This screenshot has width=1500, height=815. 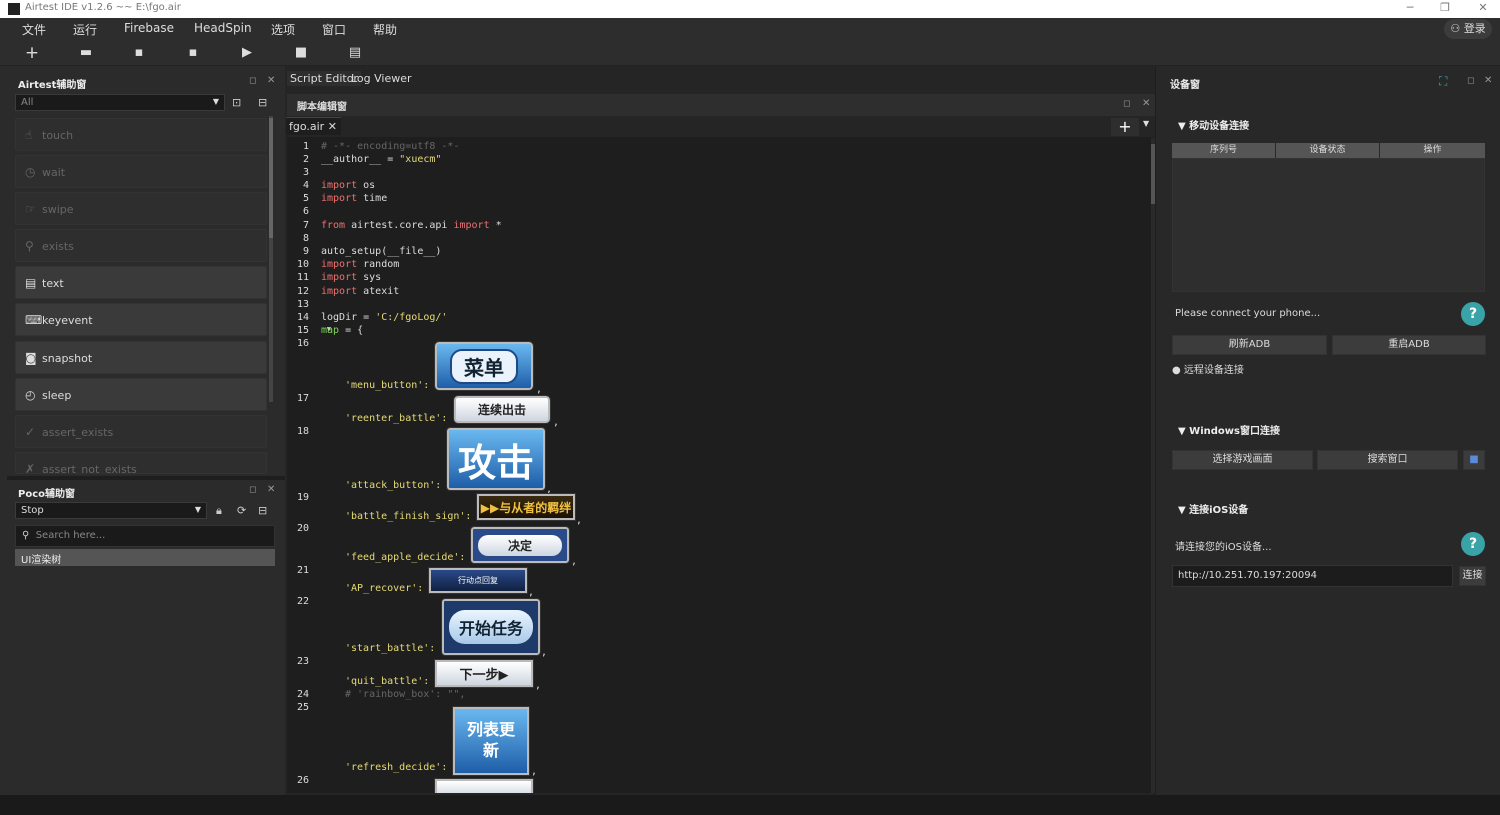 I want to click on menu-headspin: HeadSpin, so click(x=223, y=28).